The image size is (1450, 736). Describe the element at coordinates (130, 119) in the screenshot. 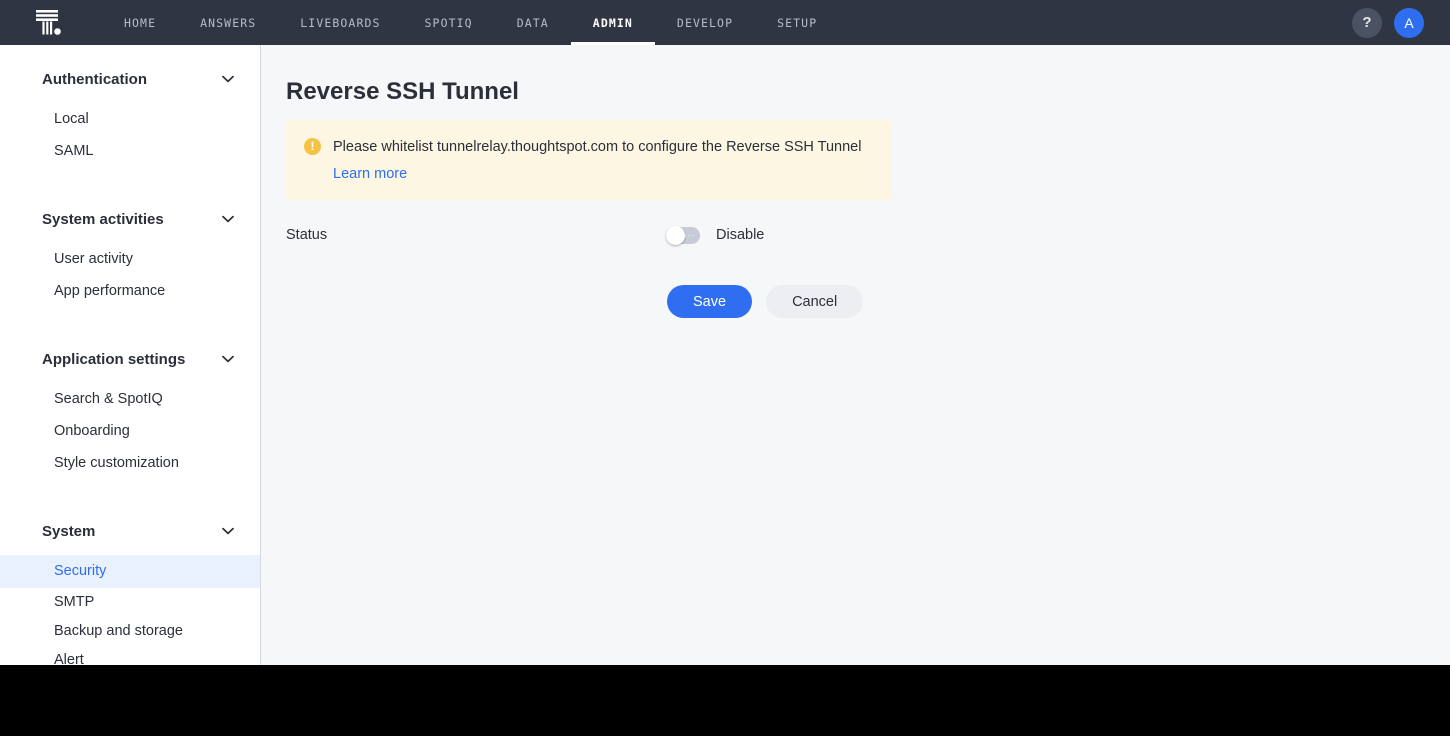

I see `sidebar-item-local: Local` at that location.